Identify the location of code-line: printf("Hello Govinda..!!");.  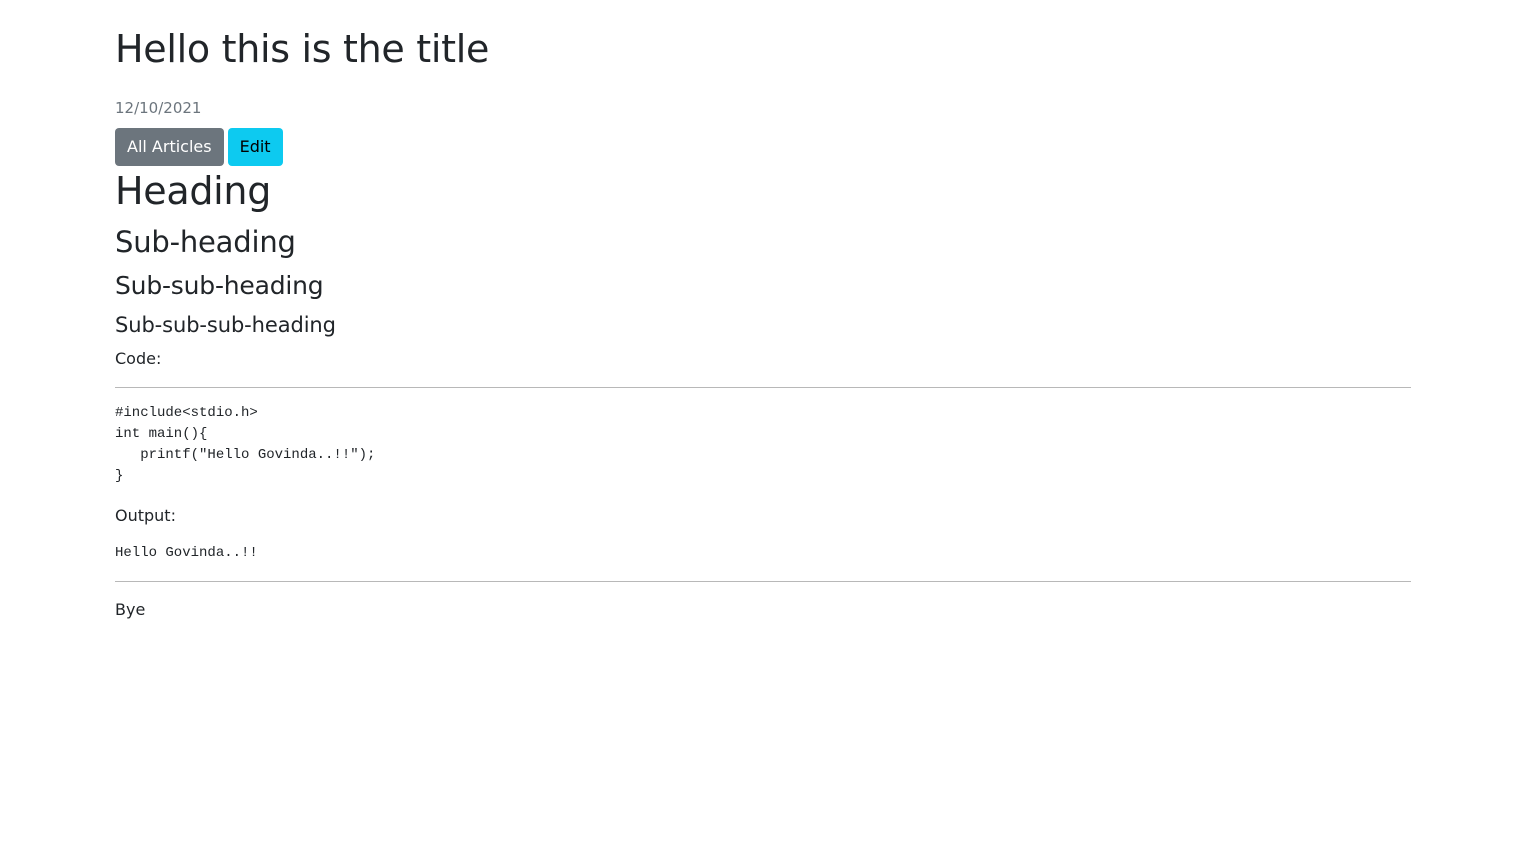
(245, 455).